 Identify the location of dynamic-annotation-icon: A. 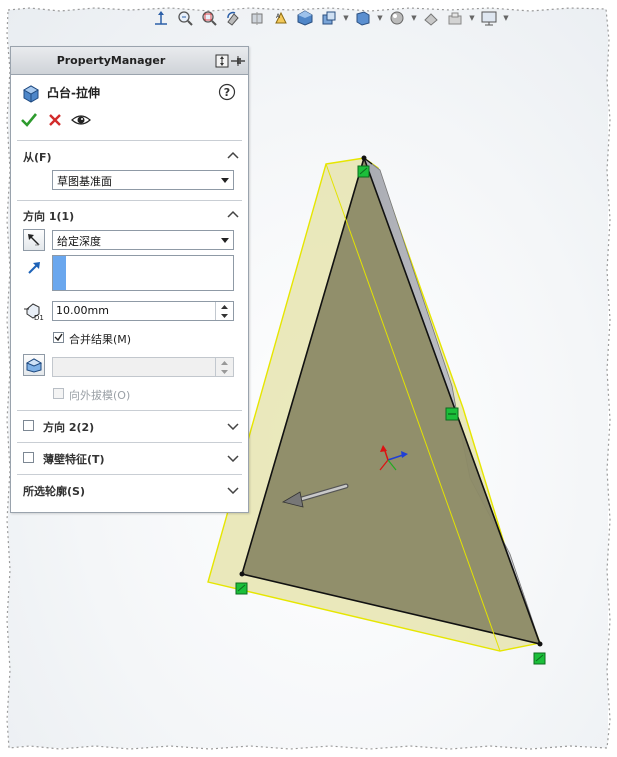
(281, 18).